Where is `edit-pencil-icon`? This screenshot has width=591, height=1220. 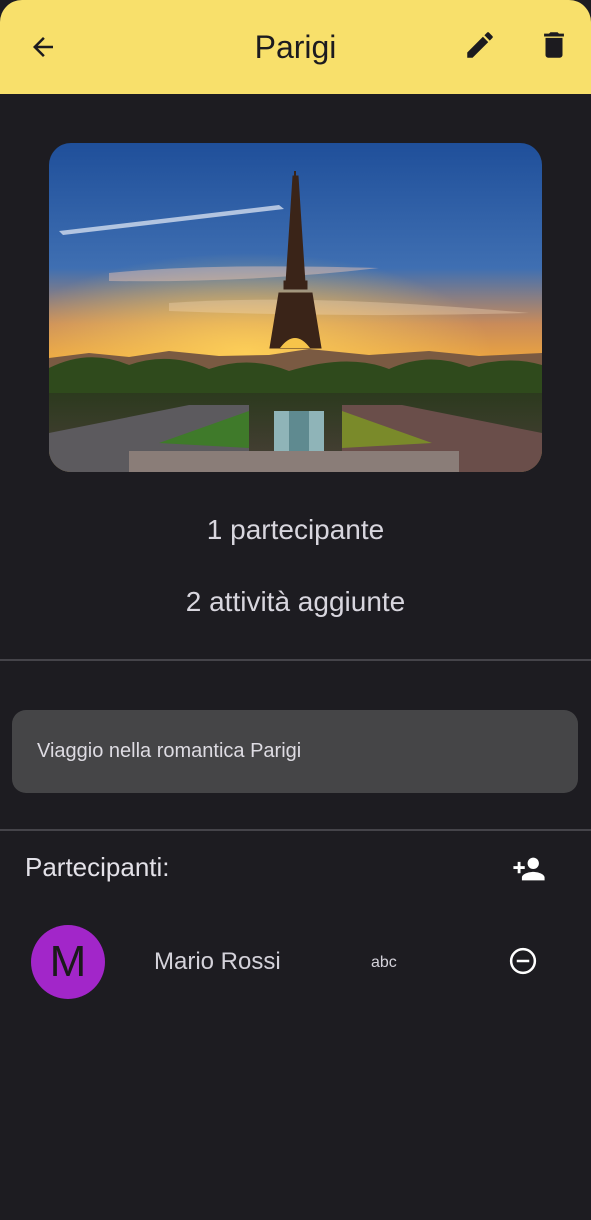
edit-pencil-icon is located at coordinates (480, 45).